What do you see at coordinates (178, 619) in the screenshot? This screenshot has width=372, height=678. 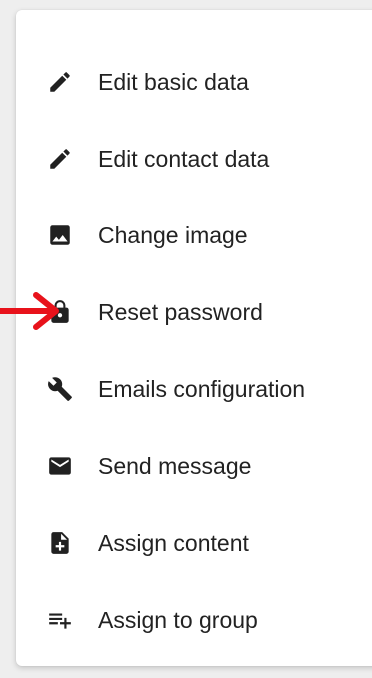 I see `menu-item-label: Assign to group` at bounding box center [178, 619].